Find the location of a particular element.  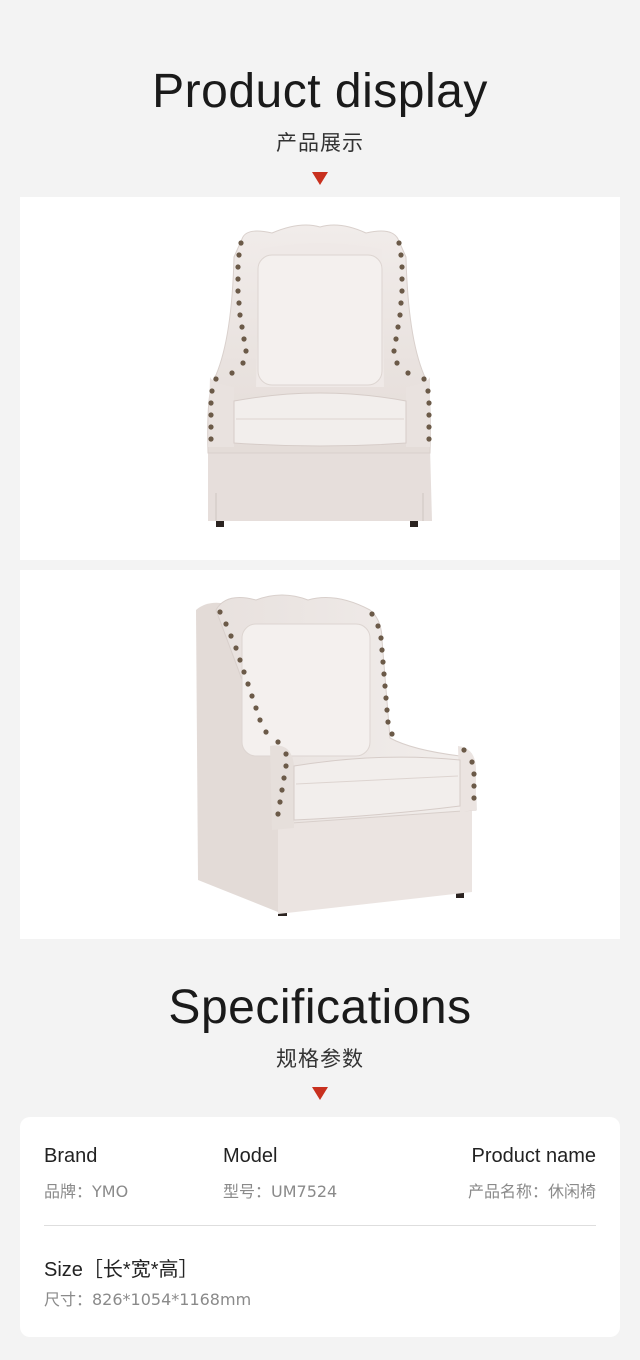

size-value: 尺寸：826*1054*1168mm is located at coordinates (148, 1299).